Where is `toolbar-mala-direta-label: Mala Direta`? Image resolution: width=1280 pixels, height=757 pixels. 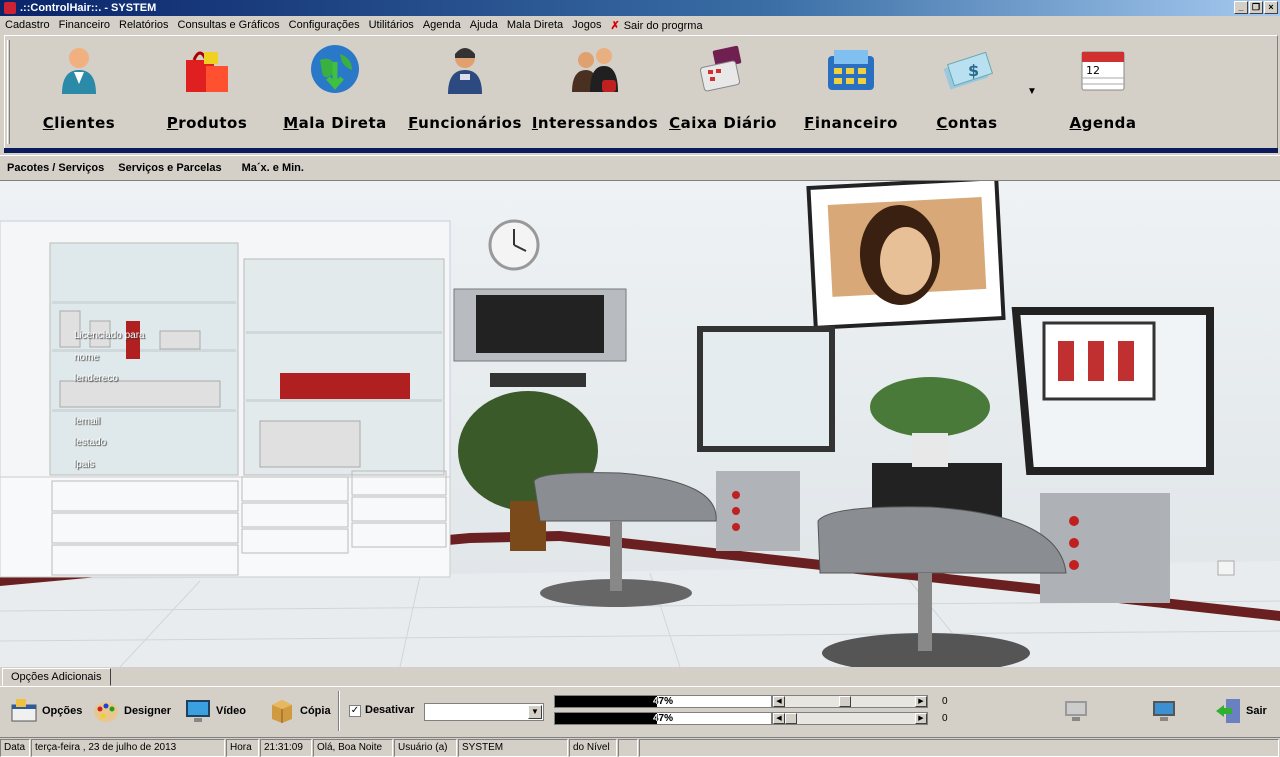 toolbar-mala-direta-label: Mala Direta is located at coordinates (335, 123).